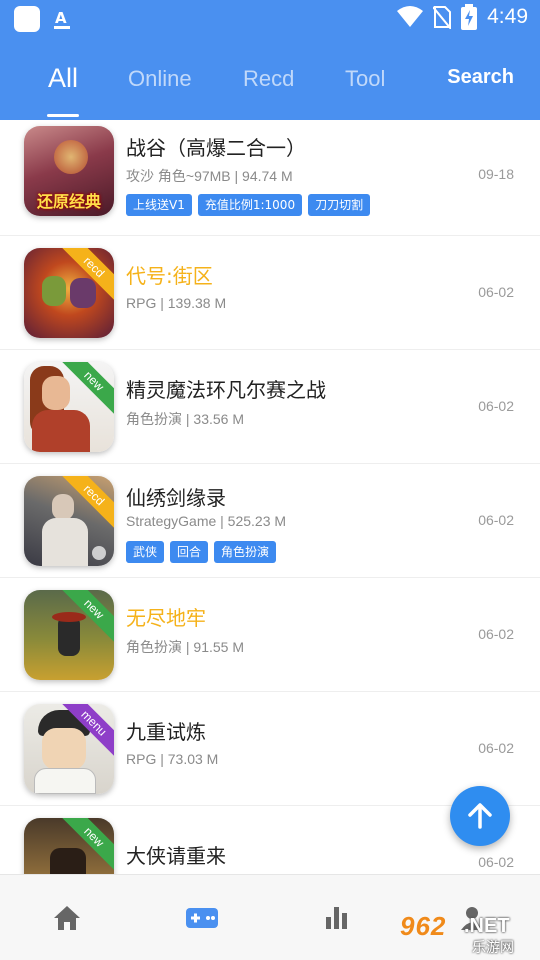  What do you see at coordinates (226, 390) in the screenshot?
I see `game-title: 精灵魔法环凡尔赛之战` at bounding box center [226, 390].